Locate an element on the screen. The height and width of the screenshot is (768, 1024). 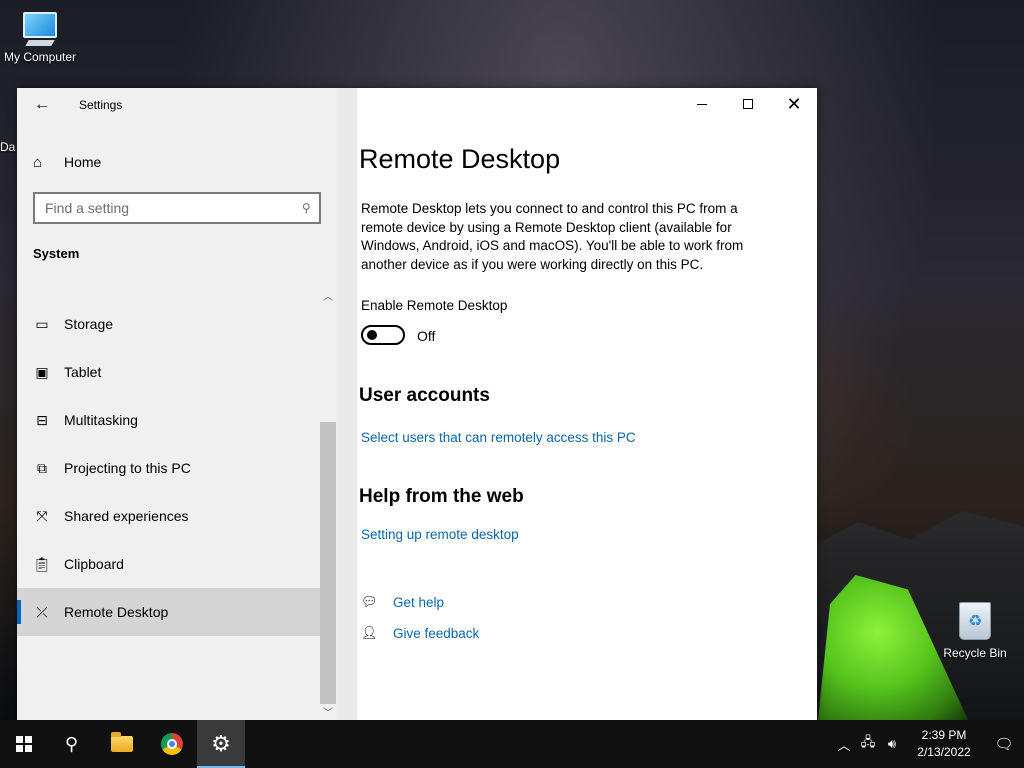
nav-home: ⌂ Home is located at coordinates (67, 162).